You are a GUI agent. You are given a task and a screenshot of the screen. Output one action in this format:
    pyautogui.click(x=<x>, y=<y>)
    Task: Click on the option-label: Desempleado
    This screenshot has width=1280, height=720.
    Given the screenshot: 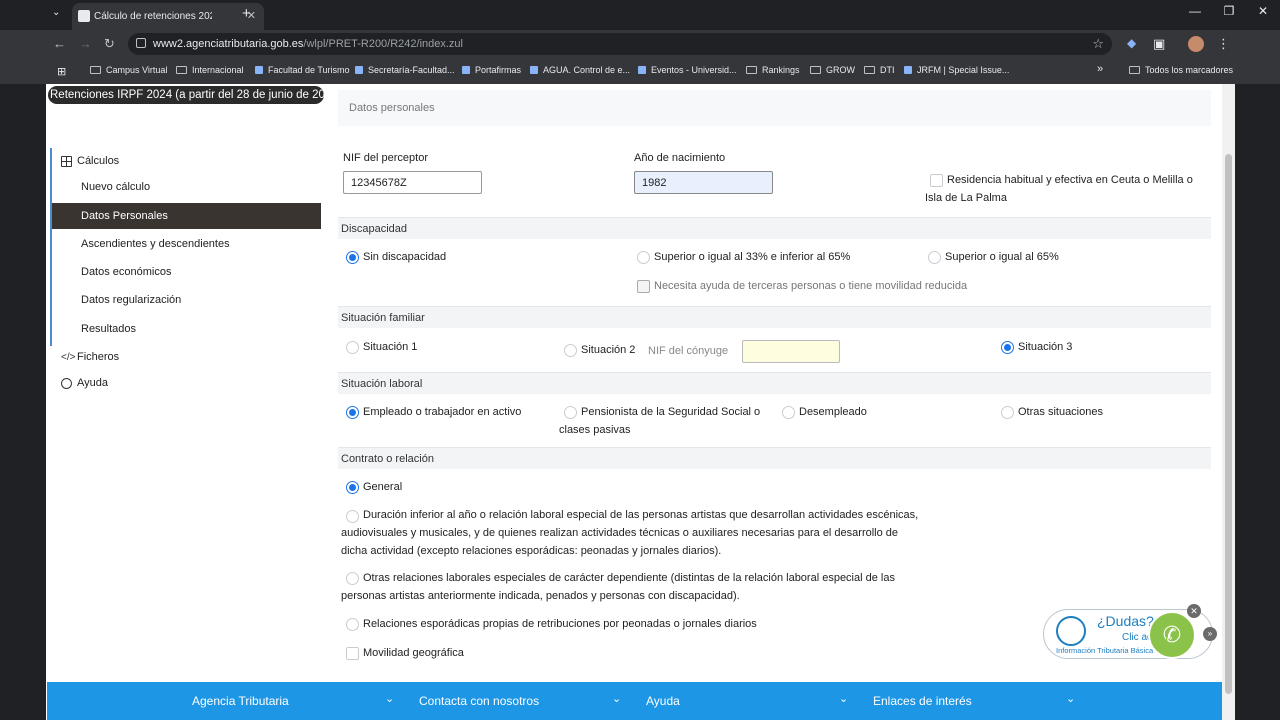 What is the action you would take?
    pyautogui.click(x=833, y=412)
    